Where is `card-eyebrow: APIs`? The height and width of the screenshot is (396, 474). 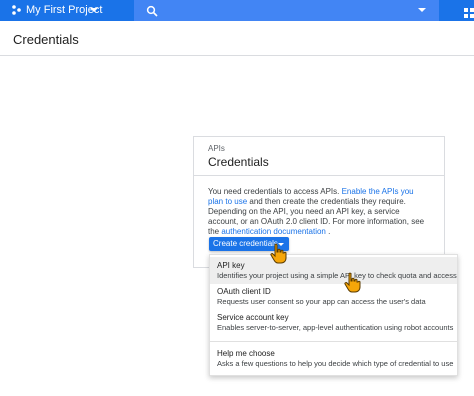 card-eyebrow: APIs is located at coordinates (216, 148).